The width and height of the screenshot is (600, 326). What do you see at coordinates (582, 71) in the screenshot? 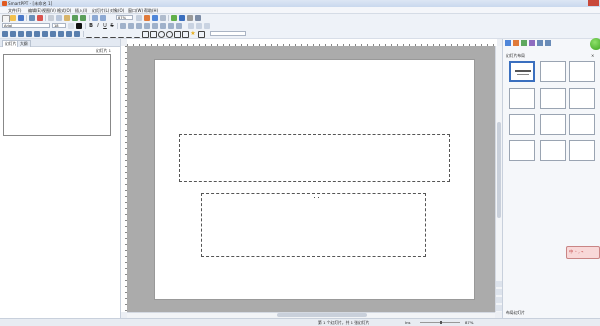
I see `layout-title-only` at bounding box center [582, 71].